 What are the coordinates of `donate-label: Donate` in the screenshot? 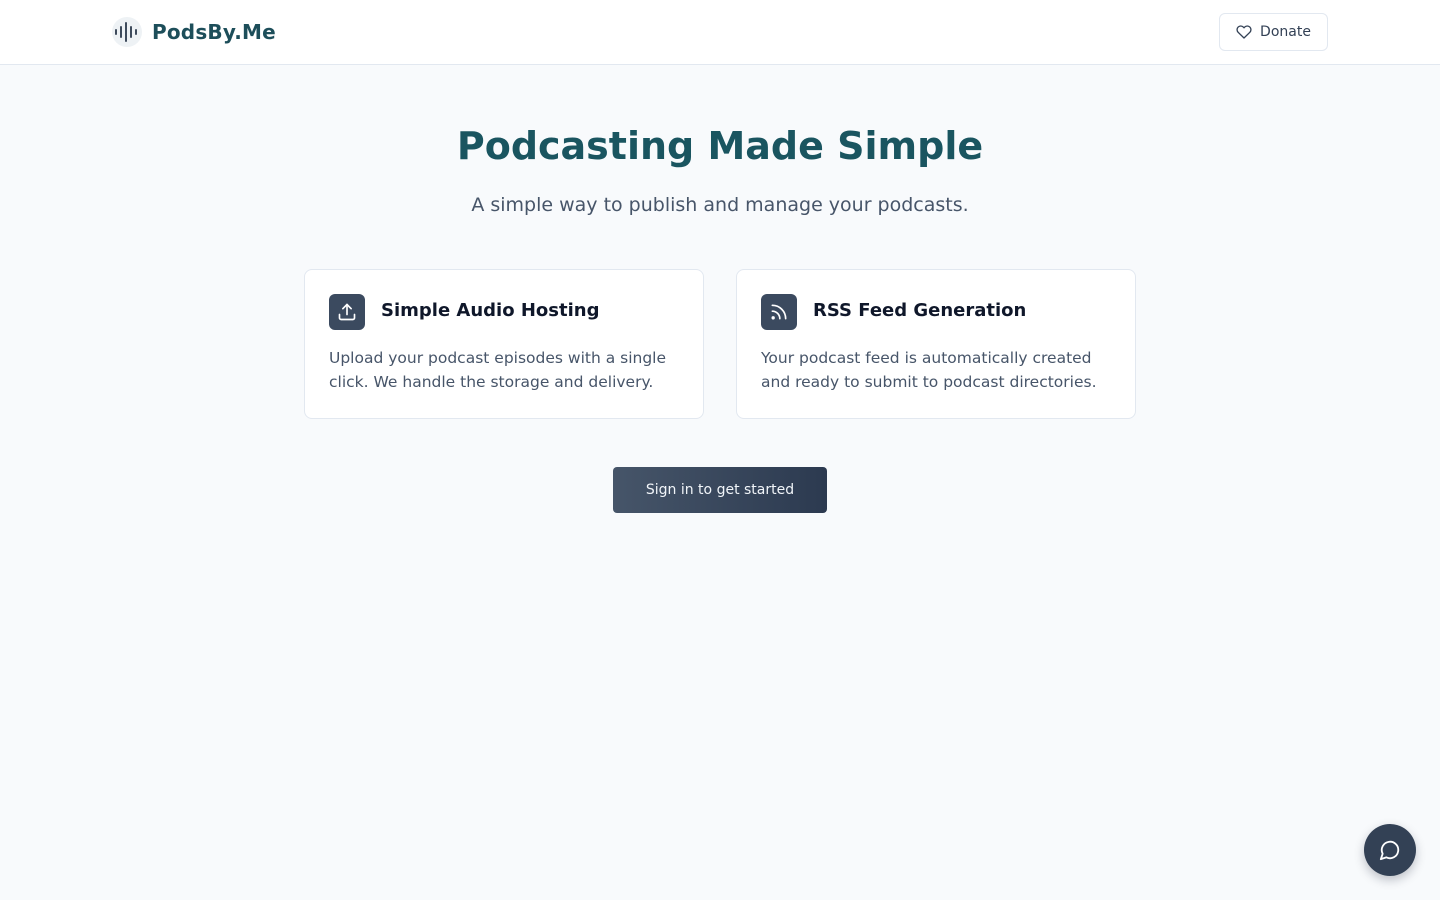 It's located at (1285, 32).